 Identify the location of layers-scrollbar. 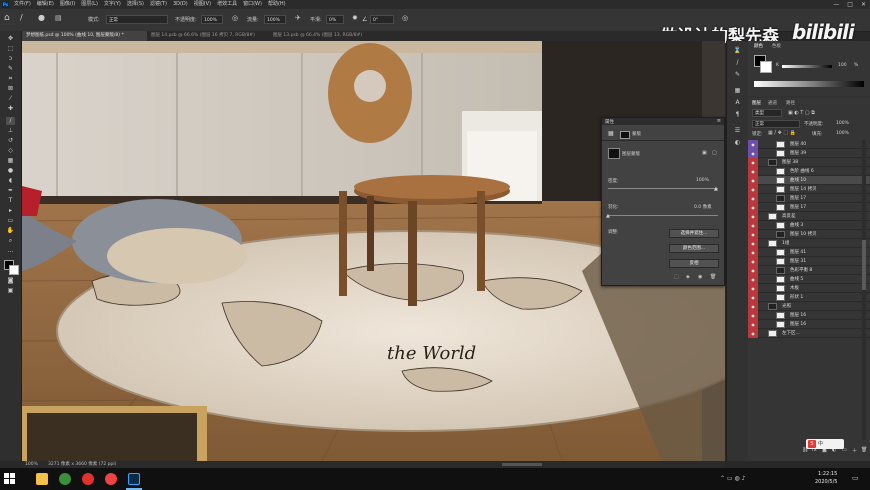
(864, 290).